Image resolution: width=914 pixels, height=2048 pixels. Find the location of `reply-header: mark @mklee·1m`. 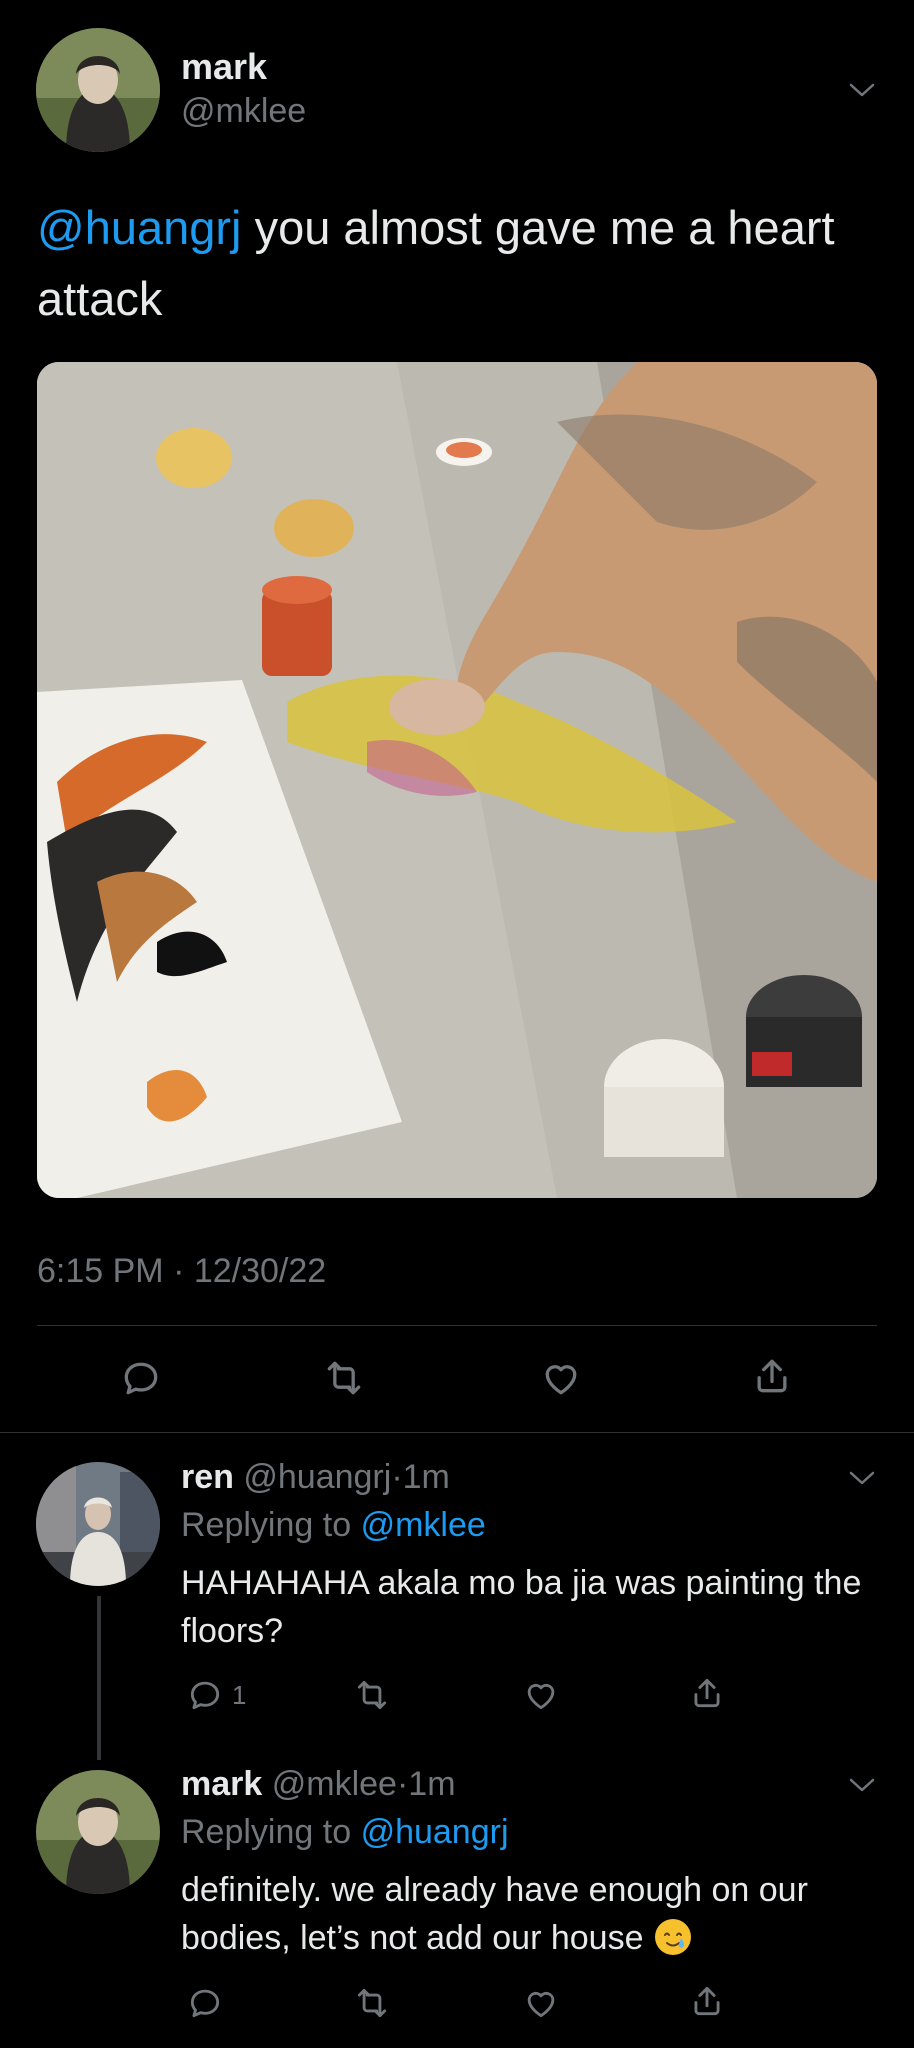

reply-header: mark @mklee·1m is located at coordinates (318, 1784).